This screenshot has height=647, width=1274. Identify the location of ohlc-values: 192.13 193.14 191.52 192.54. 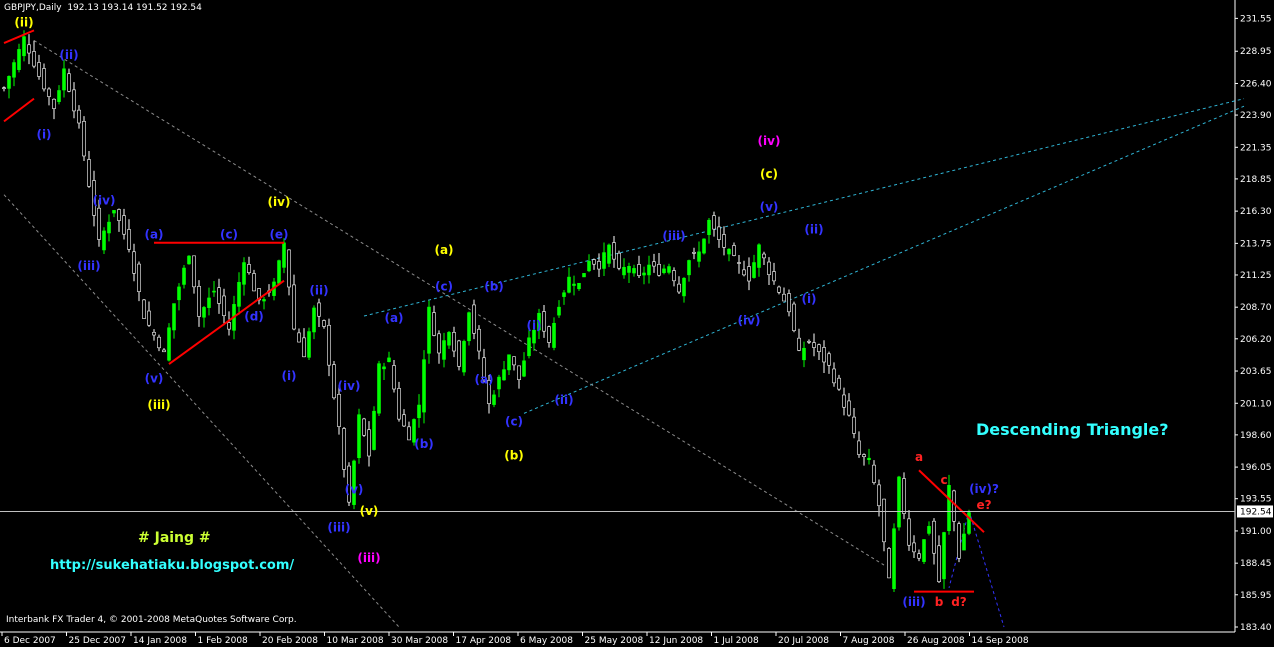
(134, 8).